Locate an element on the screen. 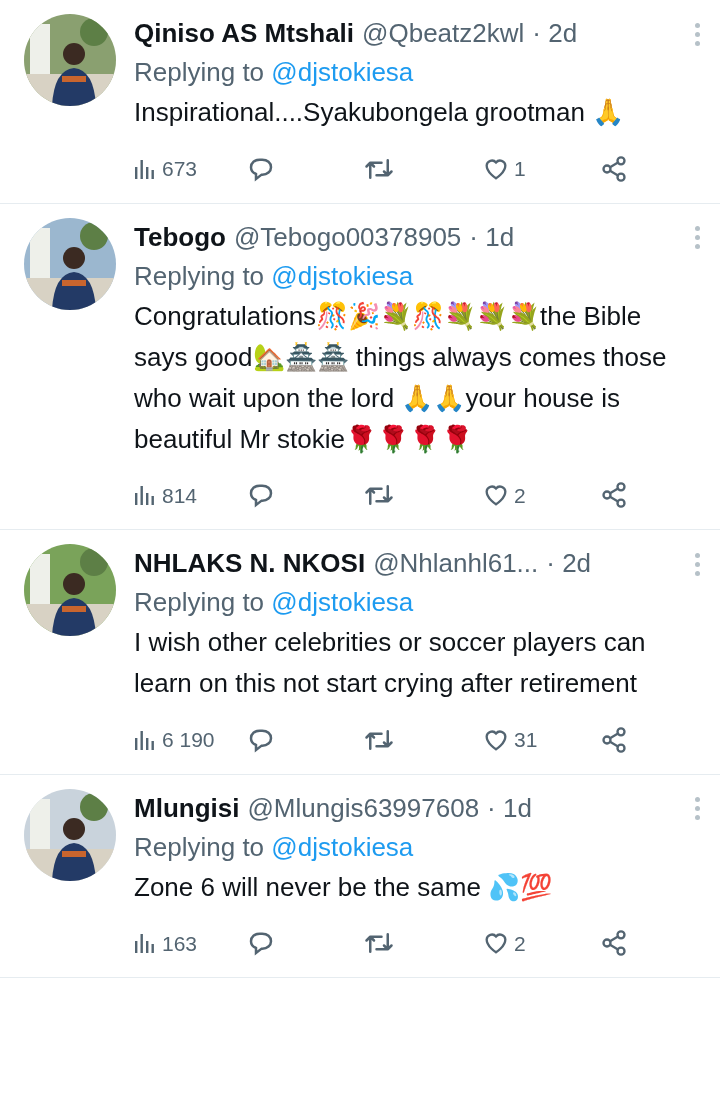 The width and height of the screenshot is (720, 1110). reply-text: Zone 6 will never be the same 💦💯 is located at coordinates (344, 887).